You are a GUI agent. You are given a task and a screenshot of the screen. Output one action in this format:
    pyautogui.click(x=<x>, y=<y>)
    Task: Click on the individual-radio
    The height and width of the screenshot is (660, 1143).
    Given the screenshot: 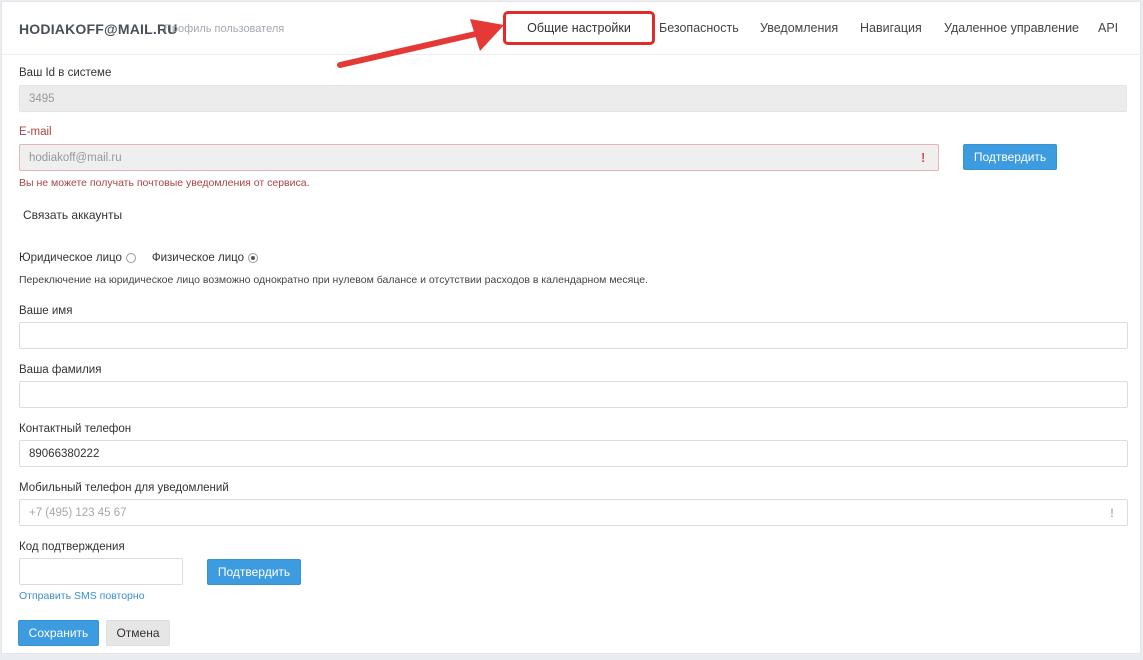 What is the action you would take?
    pyautogui.click(x=252, y=258)
    